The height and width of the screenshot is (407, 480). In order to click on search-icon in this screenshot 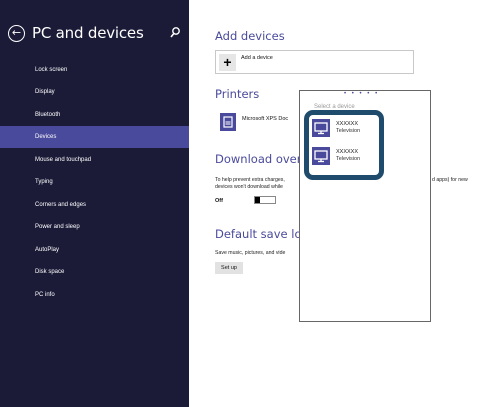, I will do `click(175, 33)`.